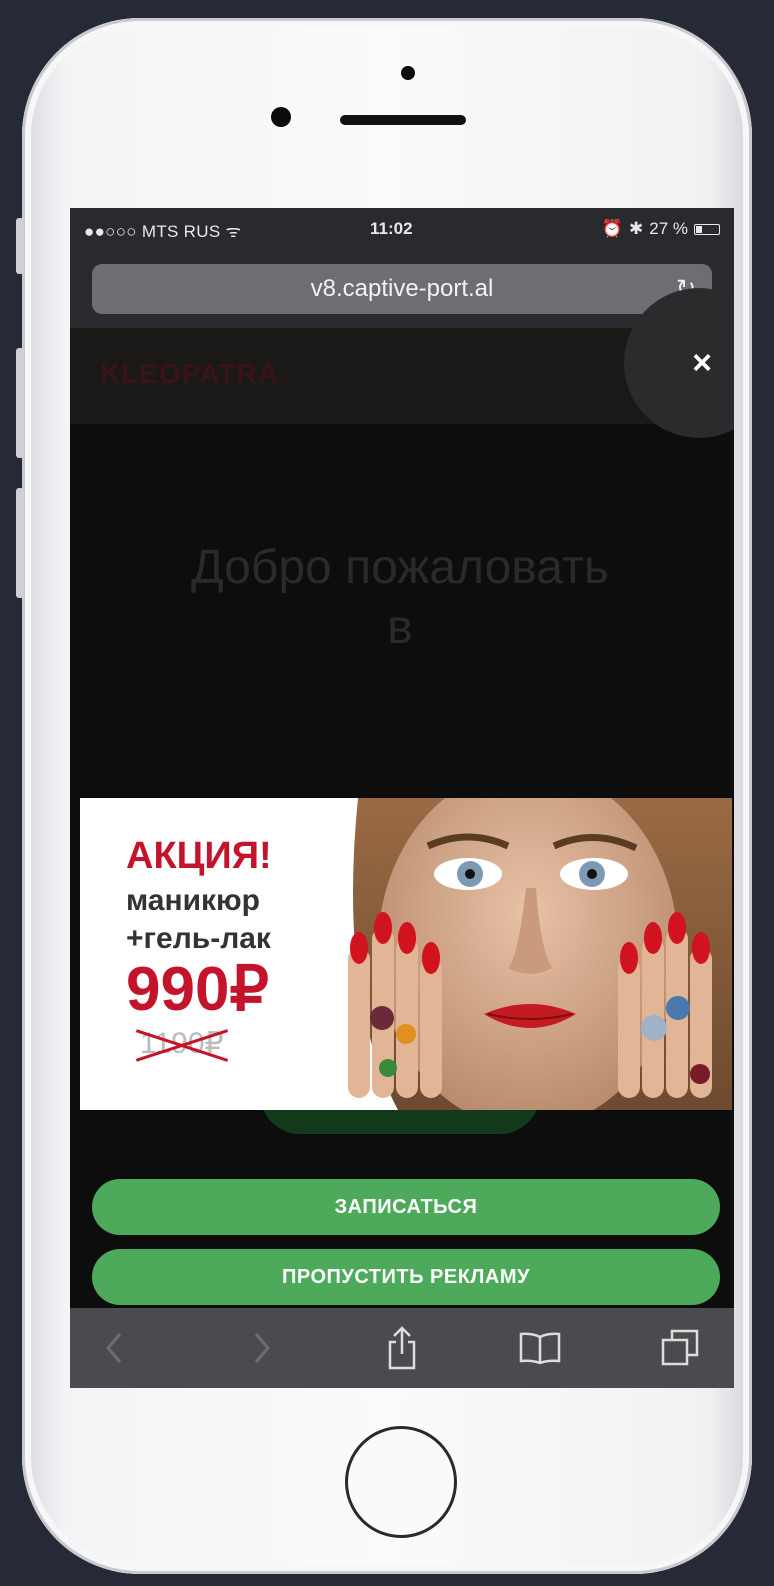 The width and height of the screenshot is (774, 1586). I want to click on site-logo: KLEOPATRA, so click(190, 373).